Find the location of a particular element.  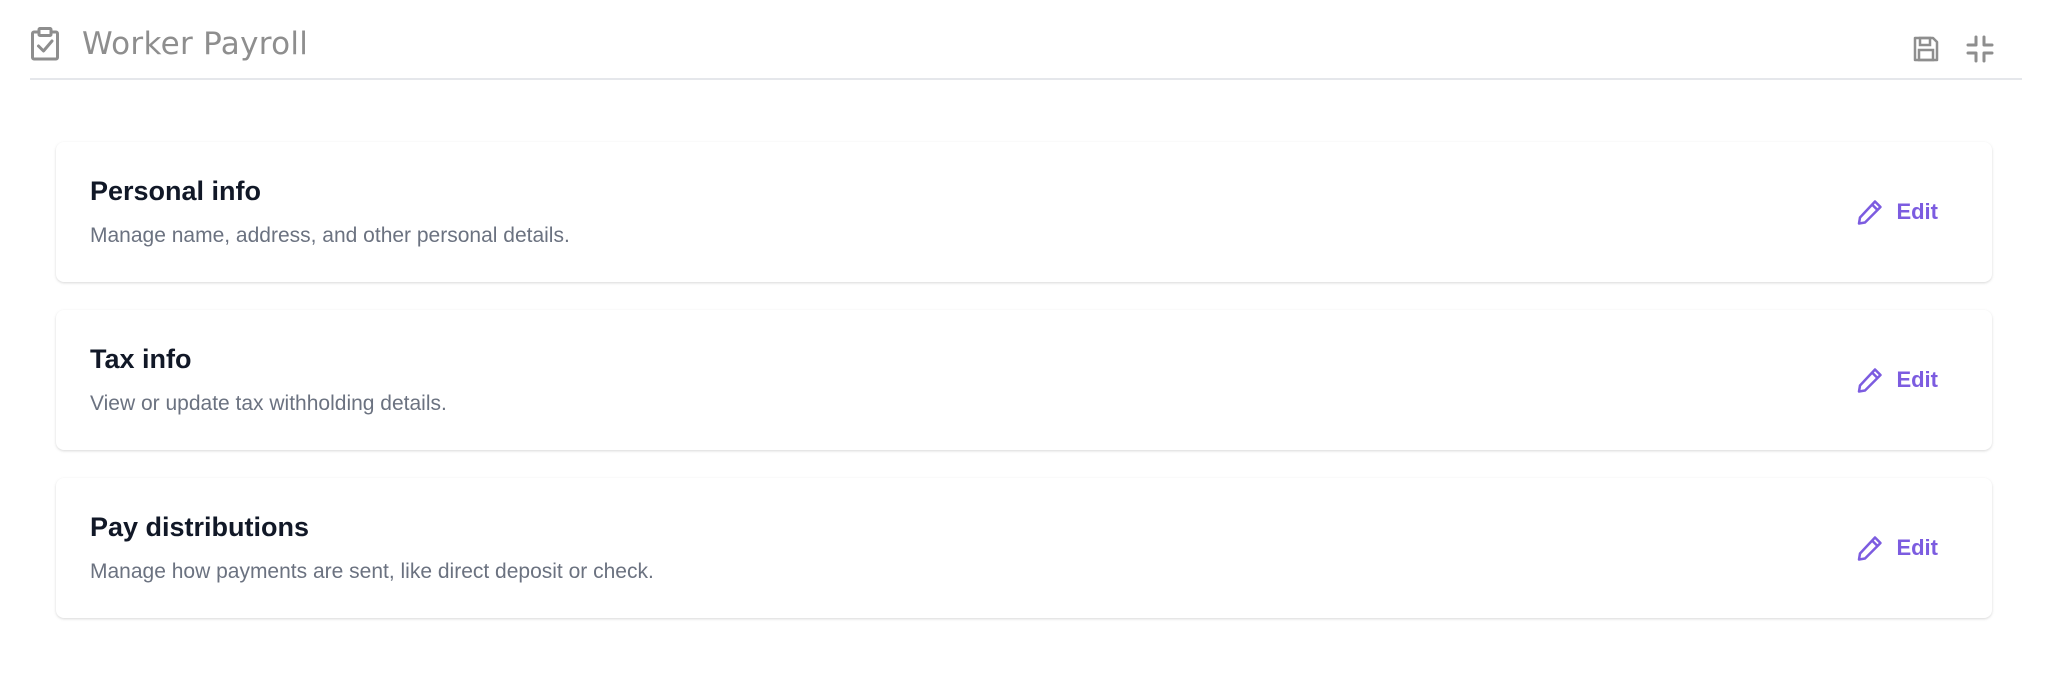

page-header: Worker Payroll is located at coordinates (1026, 40).